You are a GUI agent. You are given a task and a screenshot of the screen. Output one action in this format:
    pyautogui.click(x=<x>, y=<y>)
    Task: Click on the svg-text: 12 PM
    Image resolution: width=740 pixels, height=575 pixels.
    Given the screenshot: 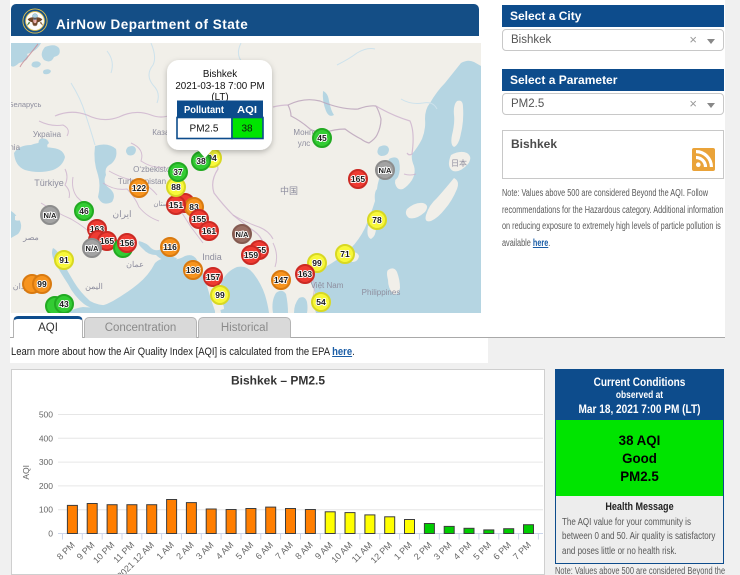 What is the action you would take?
    pyautogui.click(x=381, y=552)
    